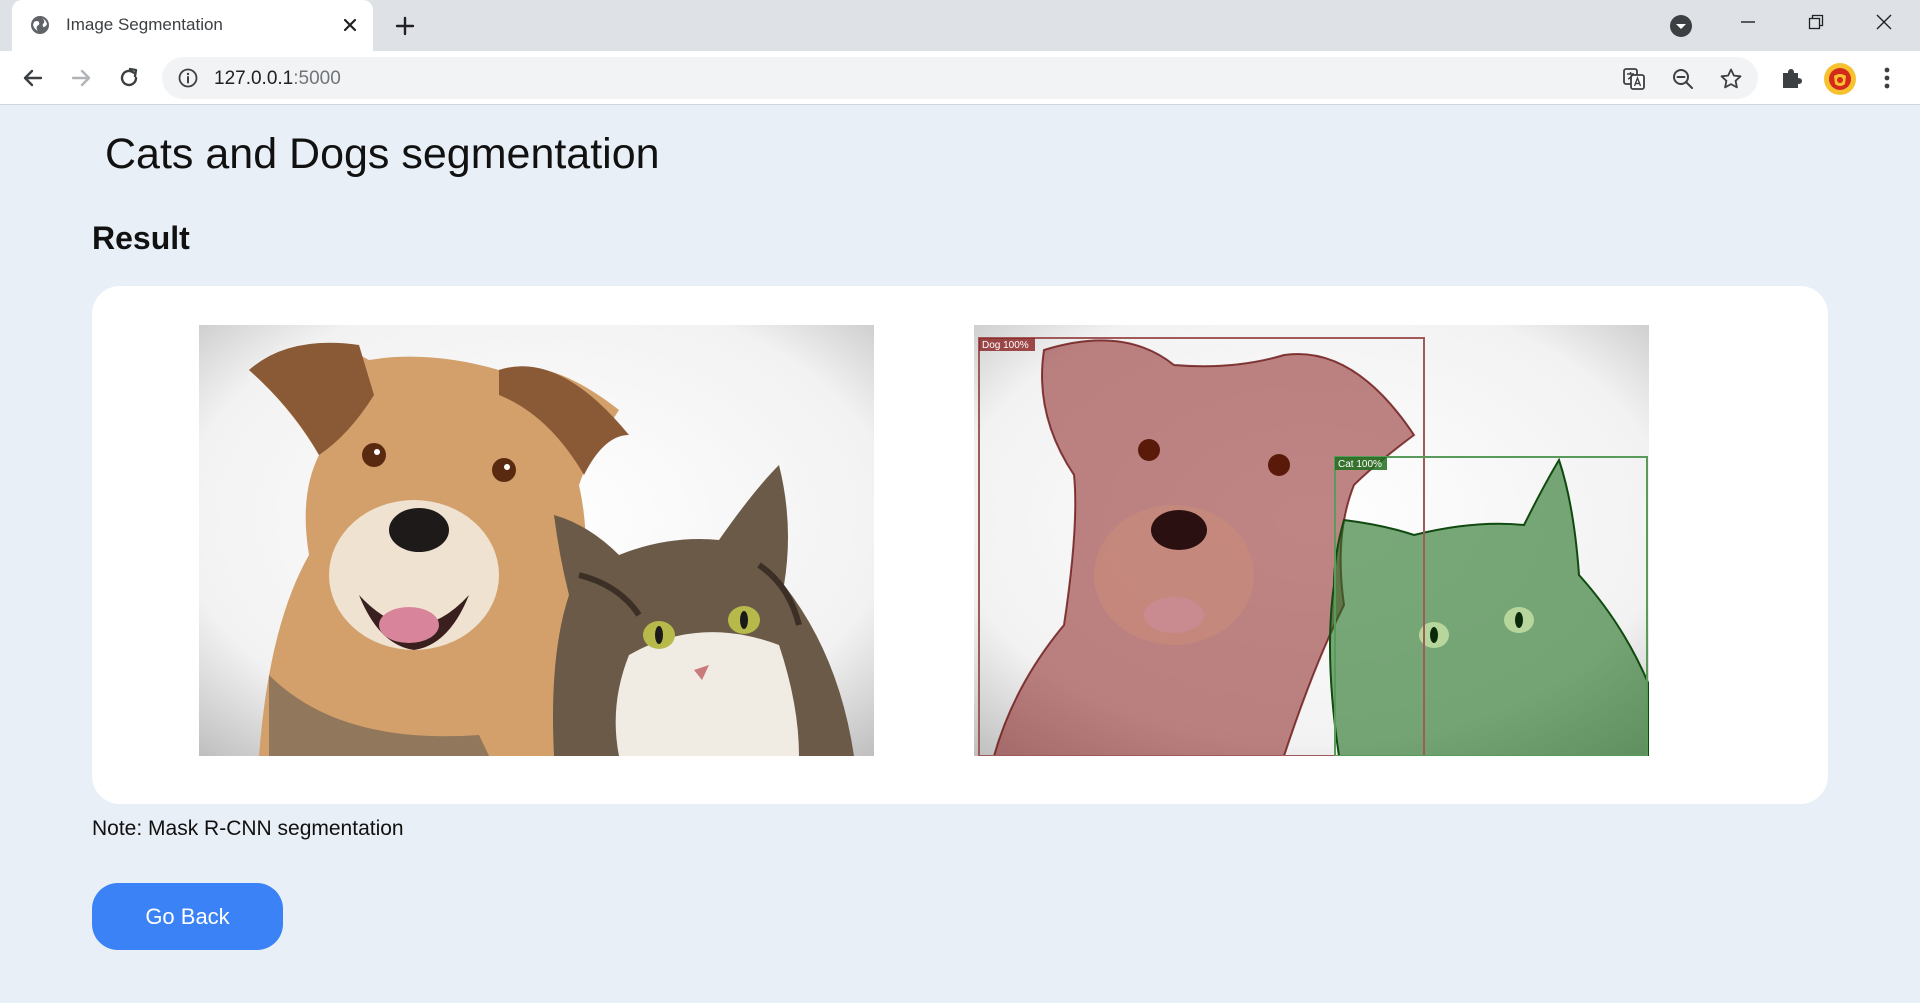  I want to click on minimize-icon, so click(1748, 22).